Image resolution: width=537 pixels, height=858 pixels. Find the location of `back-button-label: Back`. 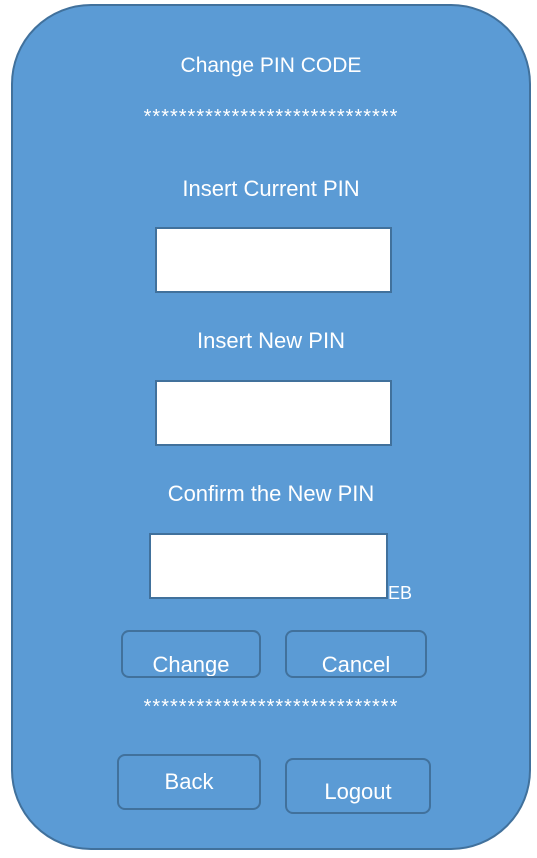

back-button-label: Back is located at coordinates (189, 781).